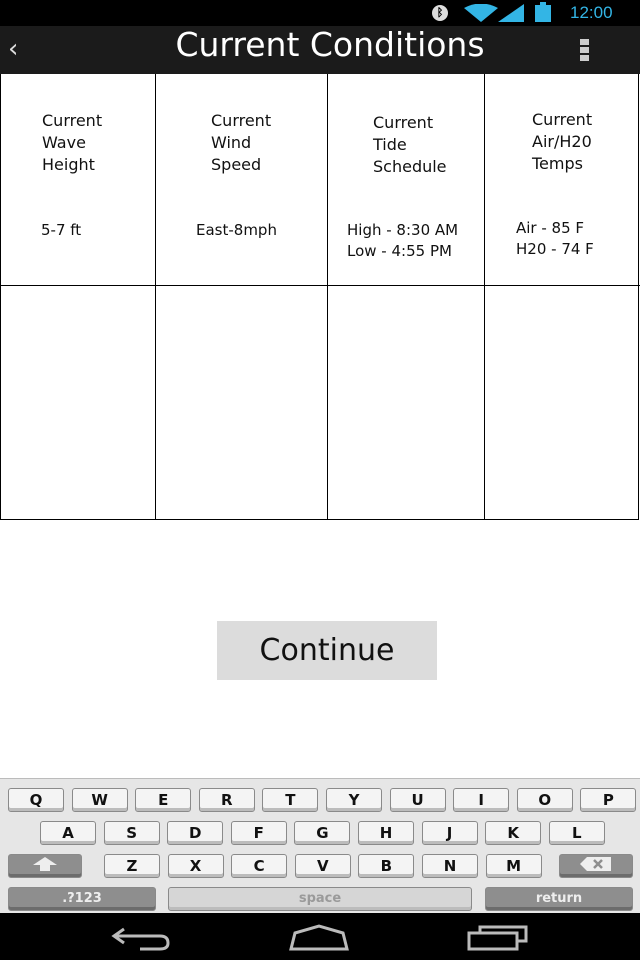 The width and height of the screenshot is (640, 960). Describe the element at coordinates (559, 899) in the screenshot. I see `return-key: return` at that location.